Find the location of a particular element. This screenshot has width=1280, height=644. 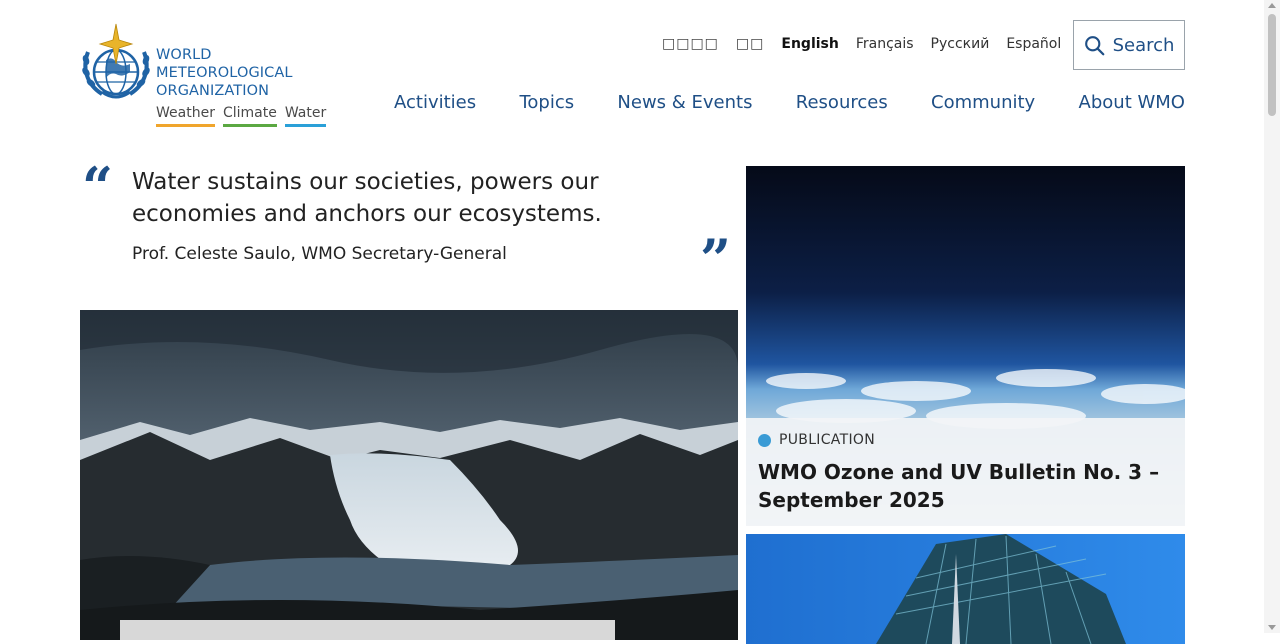

lang-link-2: □□ is located at coordinates (750, 44).